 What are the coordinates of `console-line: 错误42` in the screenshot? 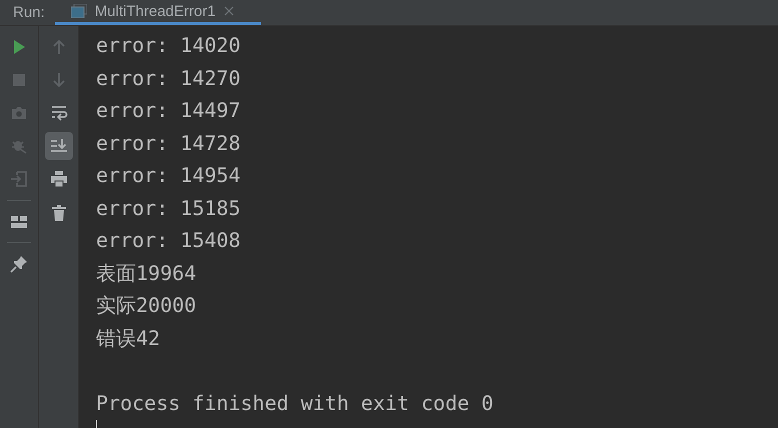 It's located at (129, 338).